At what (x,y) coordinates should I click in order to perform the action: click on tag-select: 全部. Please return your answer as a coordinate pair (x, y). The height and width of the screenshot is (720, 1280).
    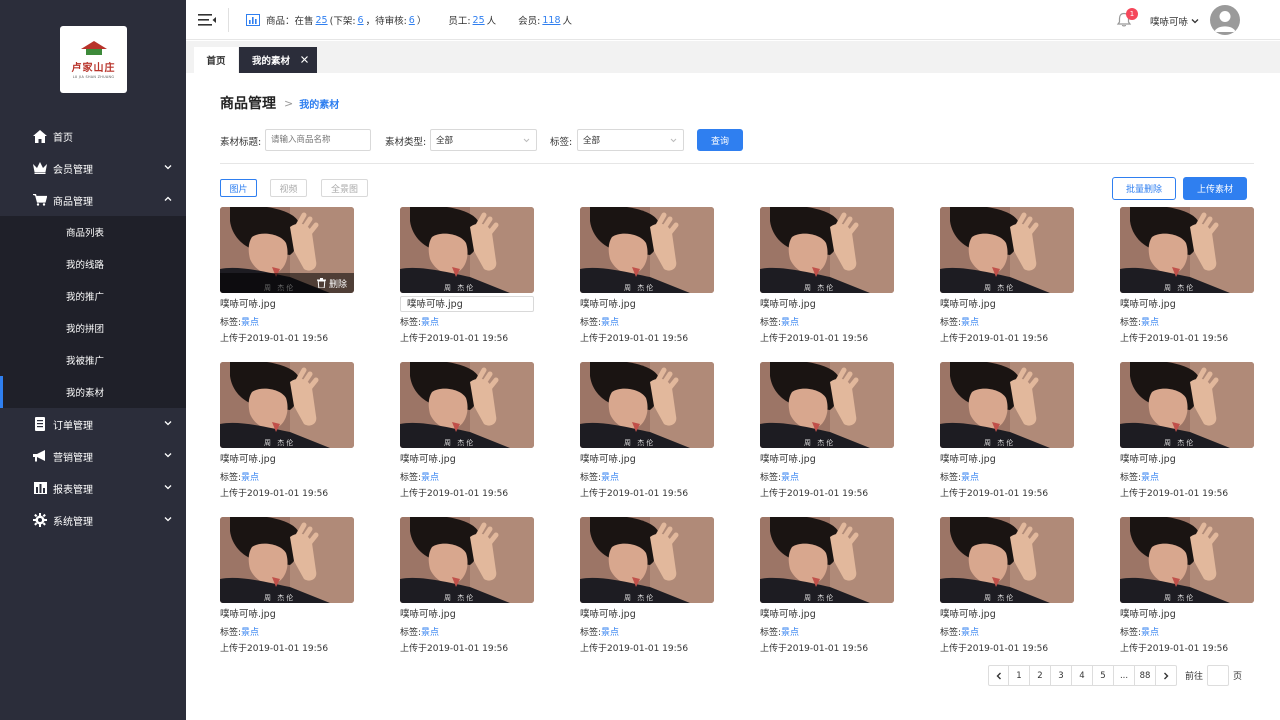
    Looking at the image, I should click on (630, 140).